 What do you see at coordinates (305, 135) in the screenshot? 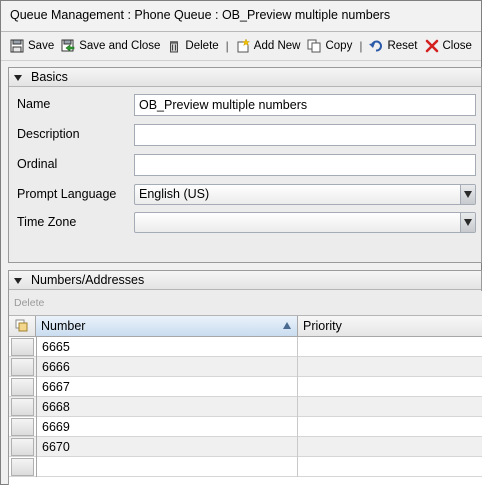
I see `description-field` at bounding box center [305, 135].